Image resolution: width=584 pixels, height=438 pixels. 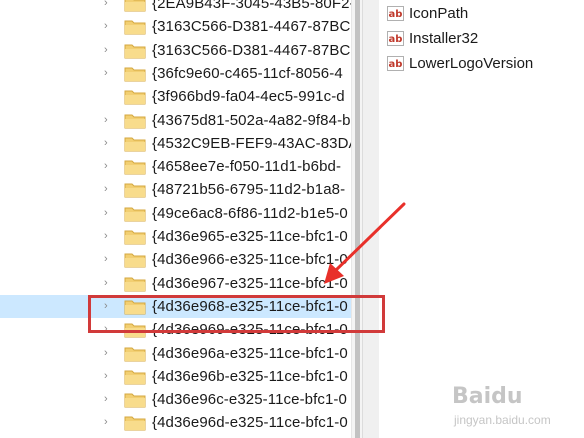 I want to click on tree-row-label: {4d36e965-e325-11ce-bfc1-0, so click(x=250, y=236).